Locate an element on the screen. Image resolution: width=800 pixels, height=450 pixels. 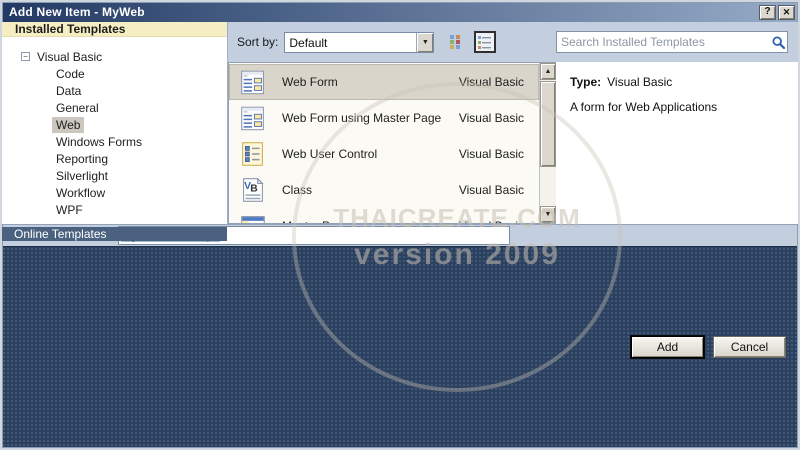
scrollbar: ▲ ▼ is located at coordinates (547, 143).